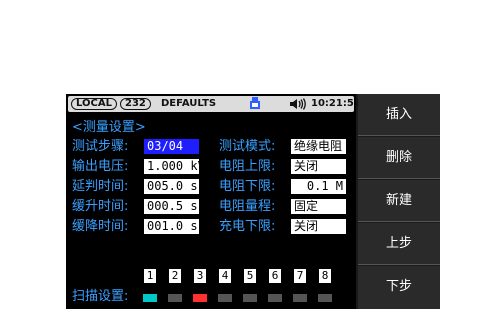  What do you see at coordinates (247, 226) in the screenshot?
I see `field-label: 充电下限:` at bounding box center [247, 226].